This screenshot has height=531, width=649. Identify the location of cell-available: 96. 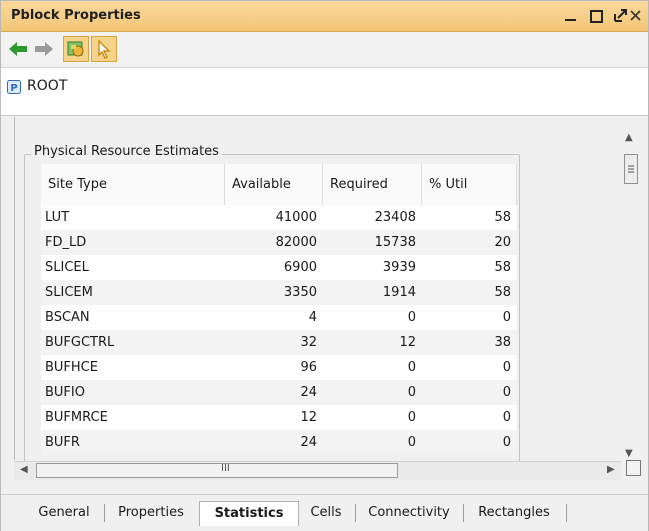
(308, 367).